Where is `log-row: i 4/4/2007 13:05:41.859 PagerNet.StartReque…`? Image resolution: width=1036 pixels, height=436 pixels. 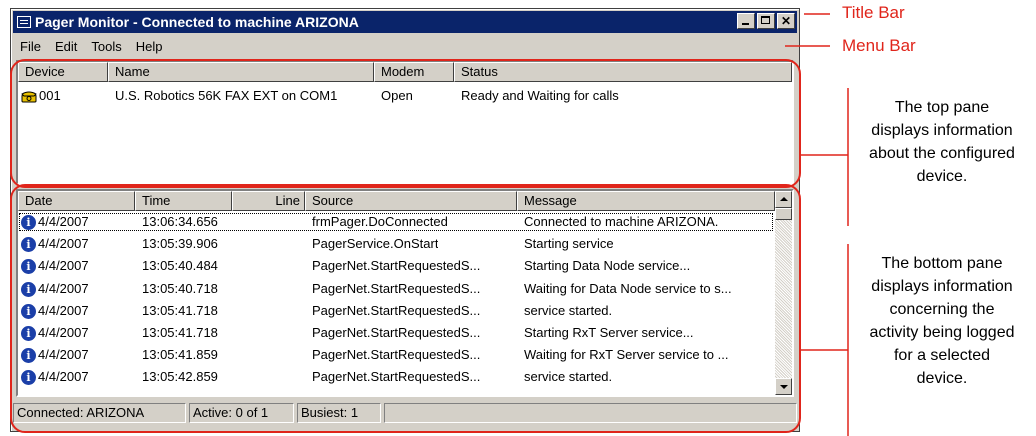 log-row: i 4/4/2007 13:05:41.859 PagerNet.StartReque… is located at coordinates (396, 355).